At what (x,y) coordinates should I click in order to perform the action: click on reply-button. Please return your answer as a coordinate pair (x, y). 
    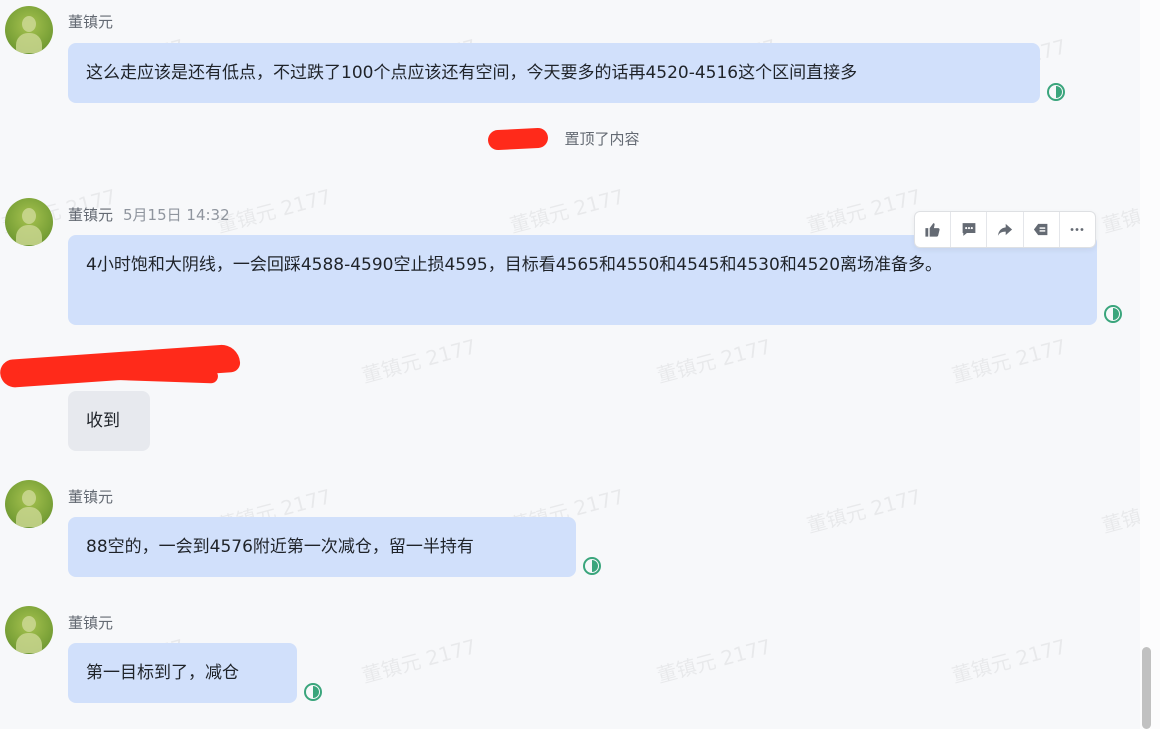
    Looking at the image, I should click on (969, 229).